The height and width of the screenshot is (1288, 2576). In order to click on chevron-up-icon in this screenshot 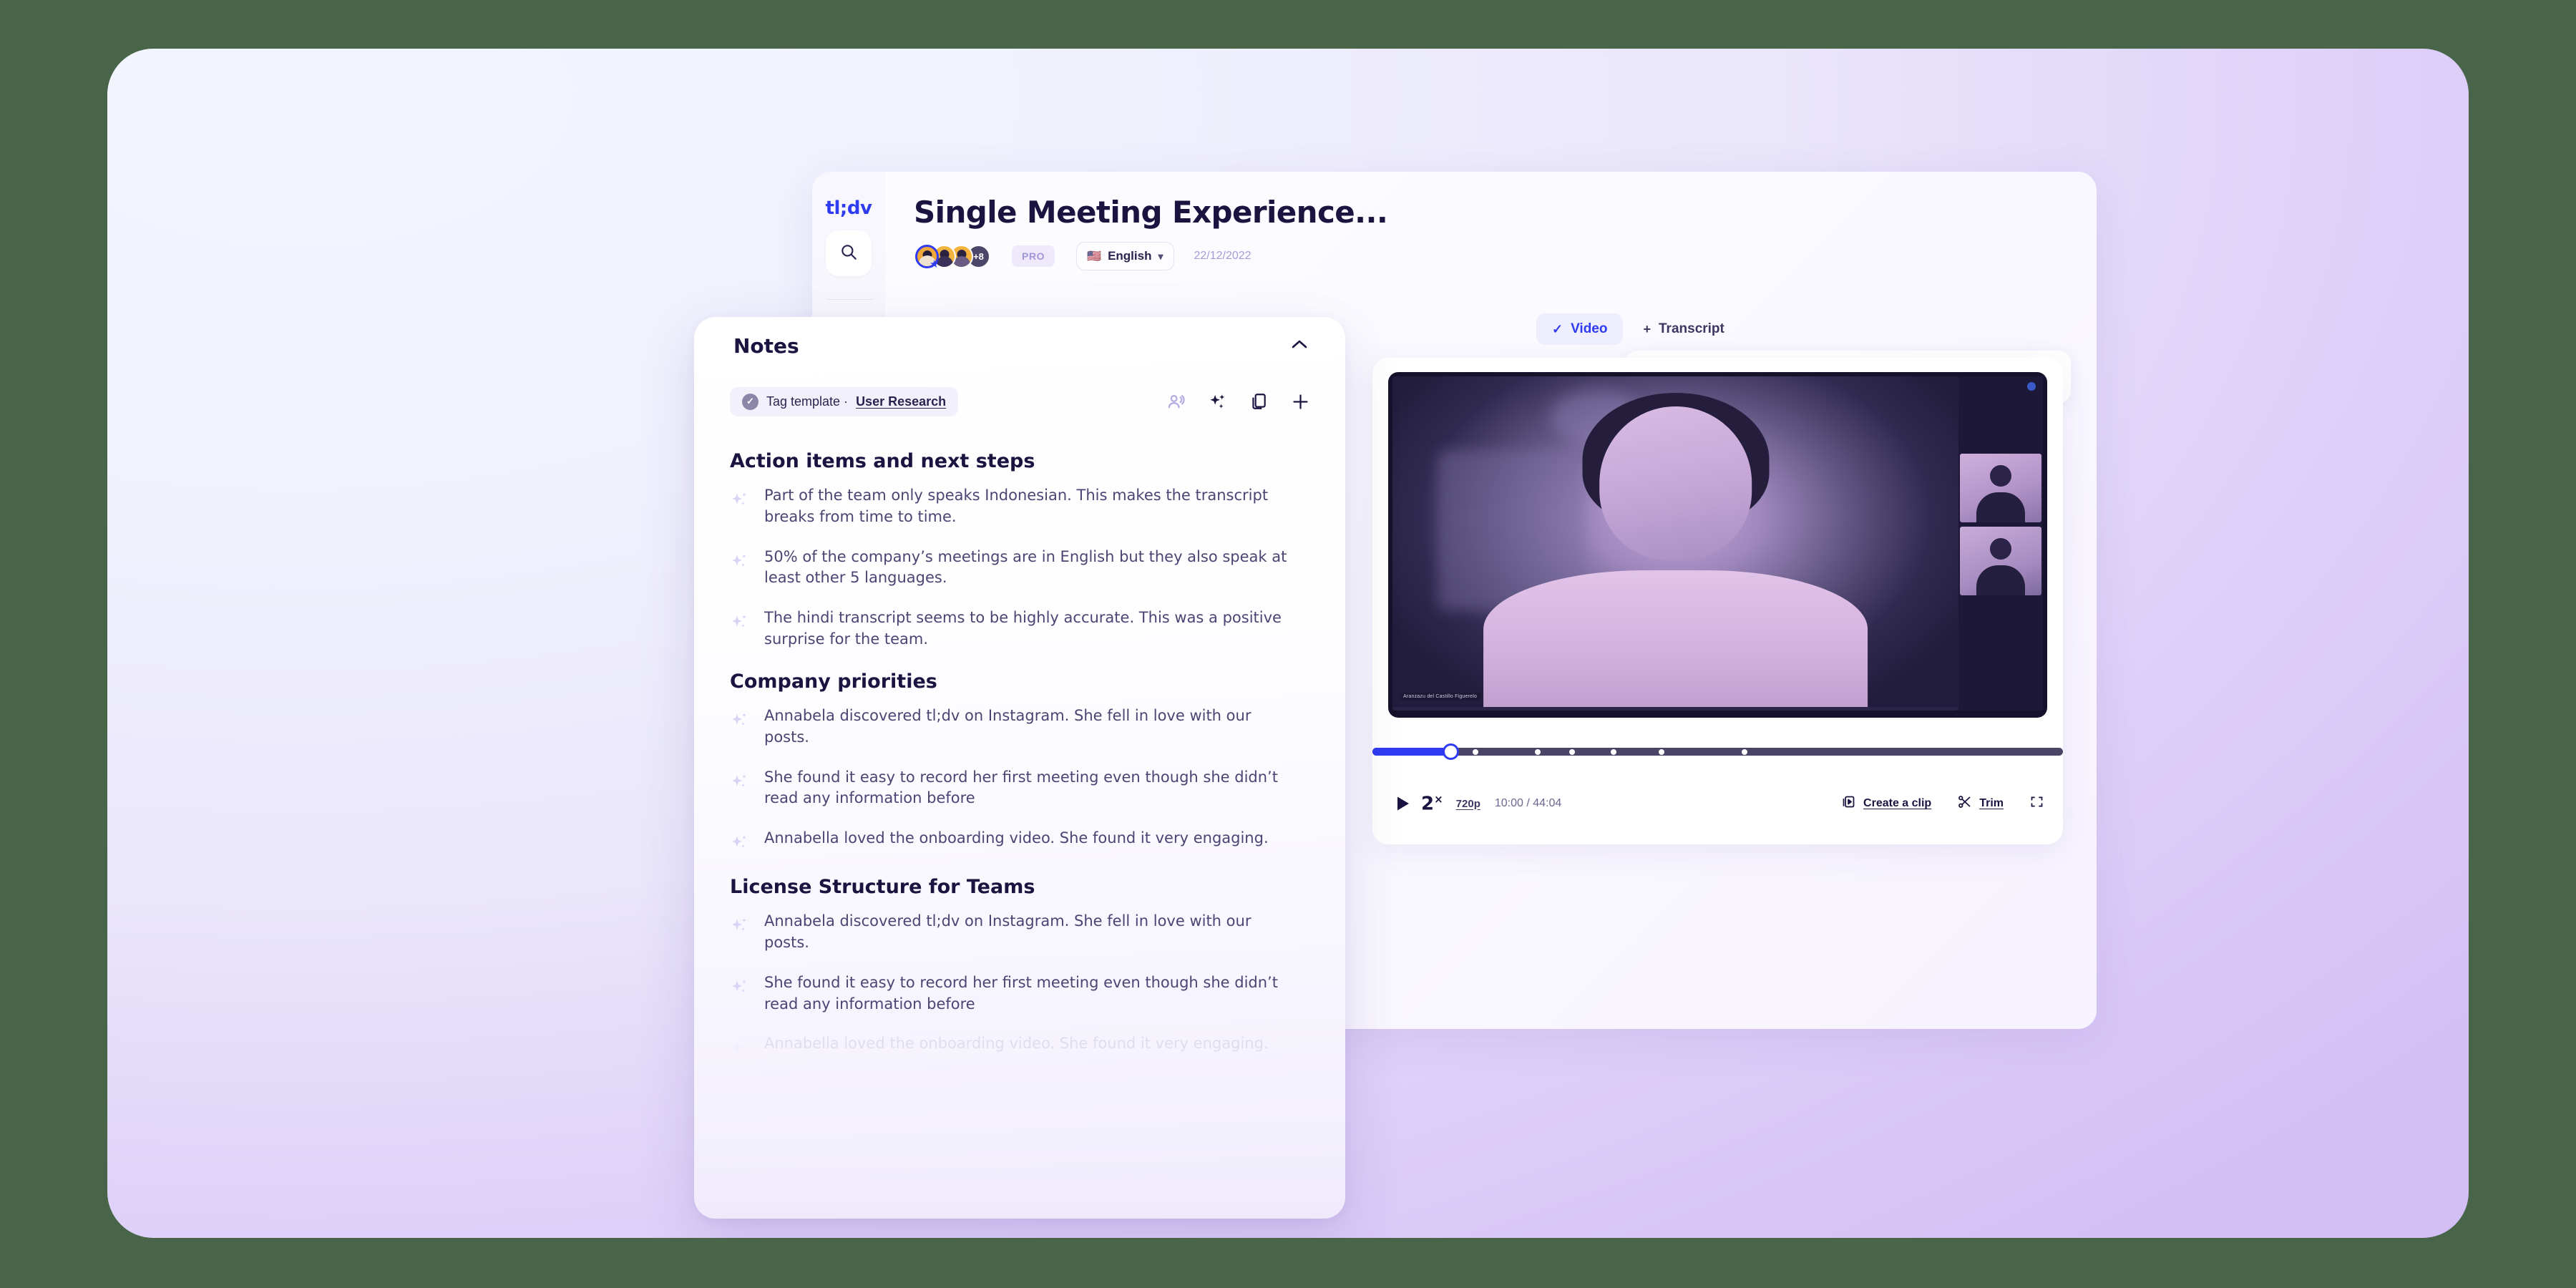, I will do `click(1299, 345)`.